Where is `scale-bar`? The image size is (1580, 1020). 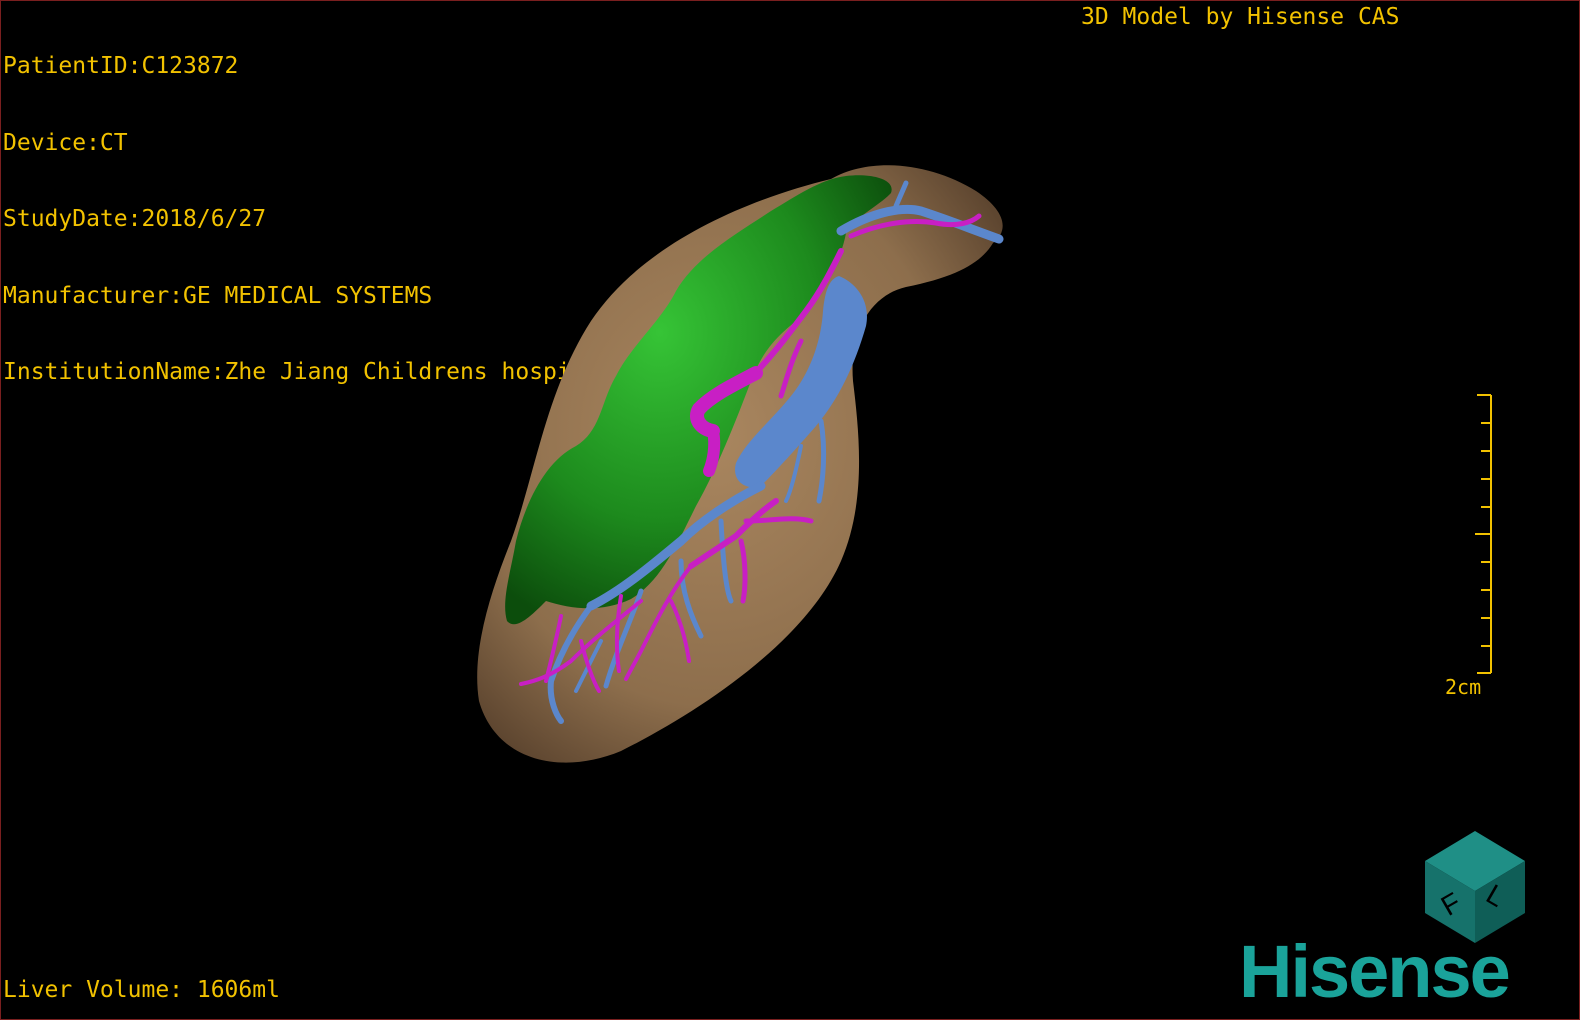
scale-bar is located at coordinates (1483, 534).